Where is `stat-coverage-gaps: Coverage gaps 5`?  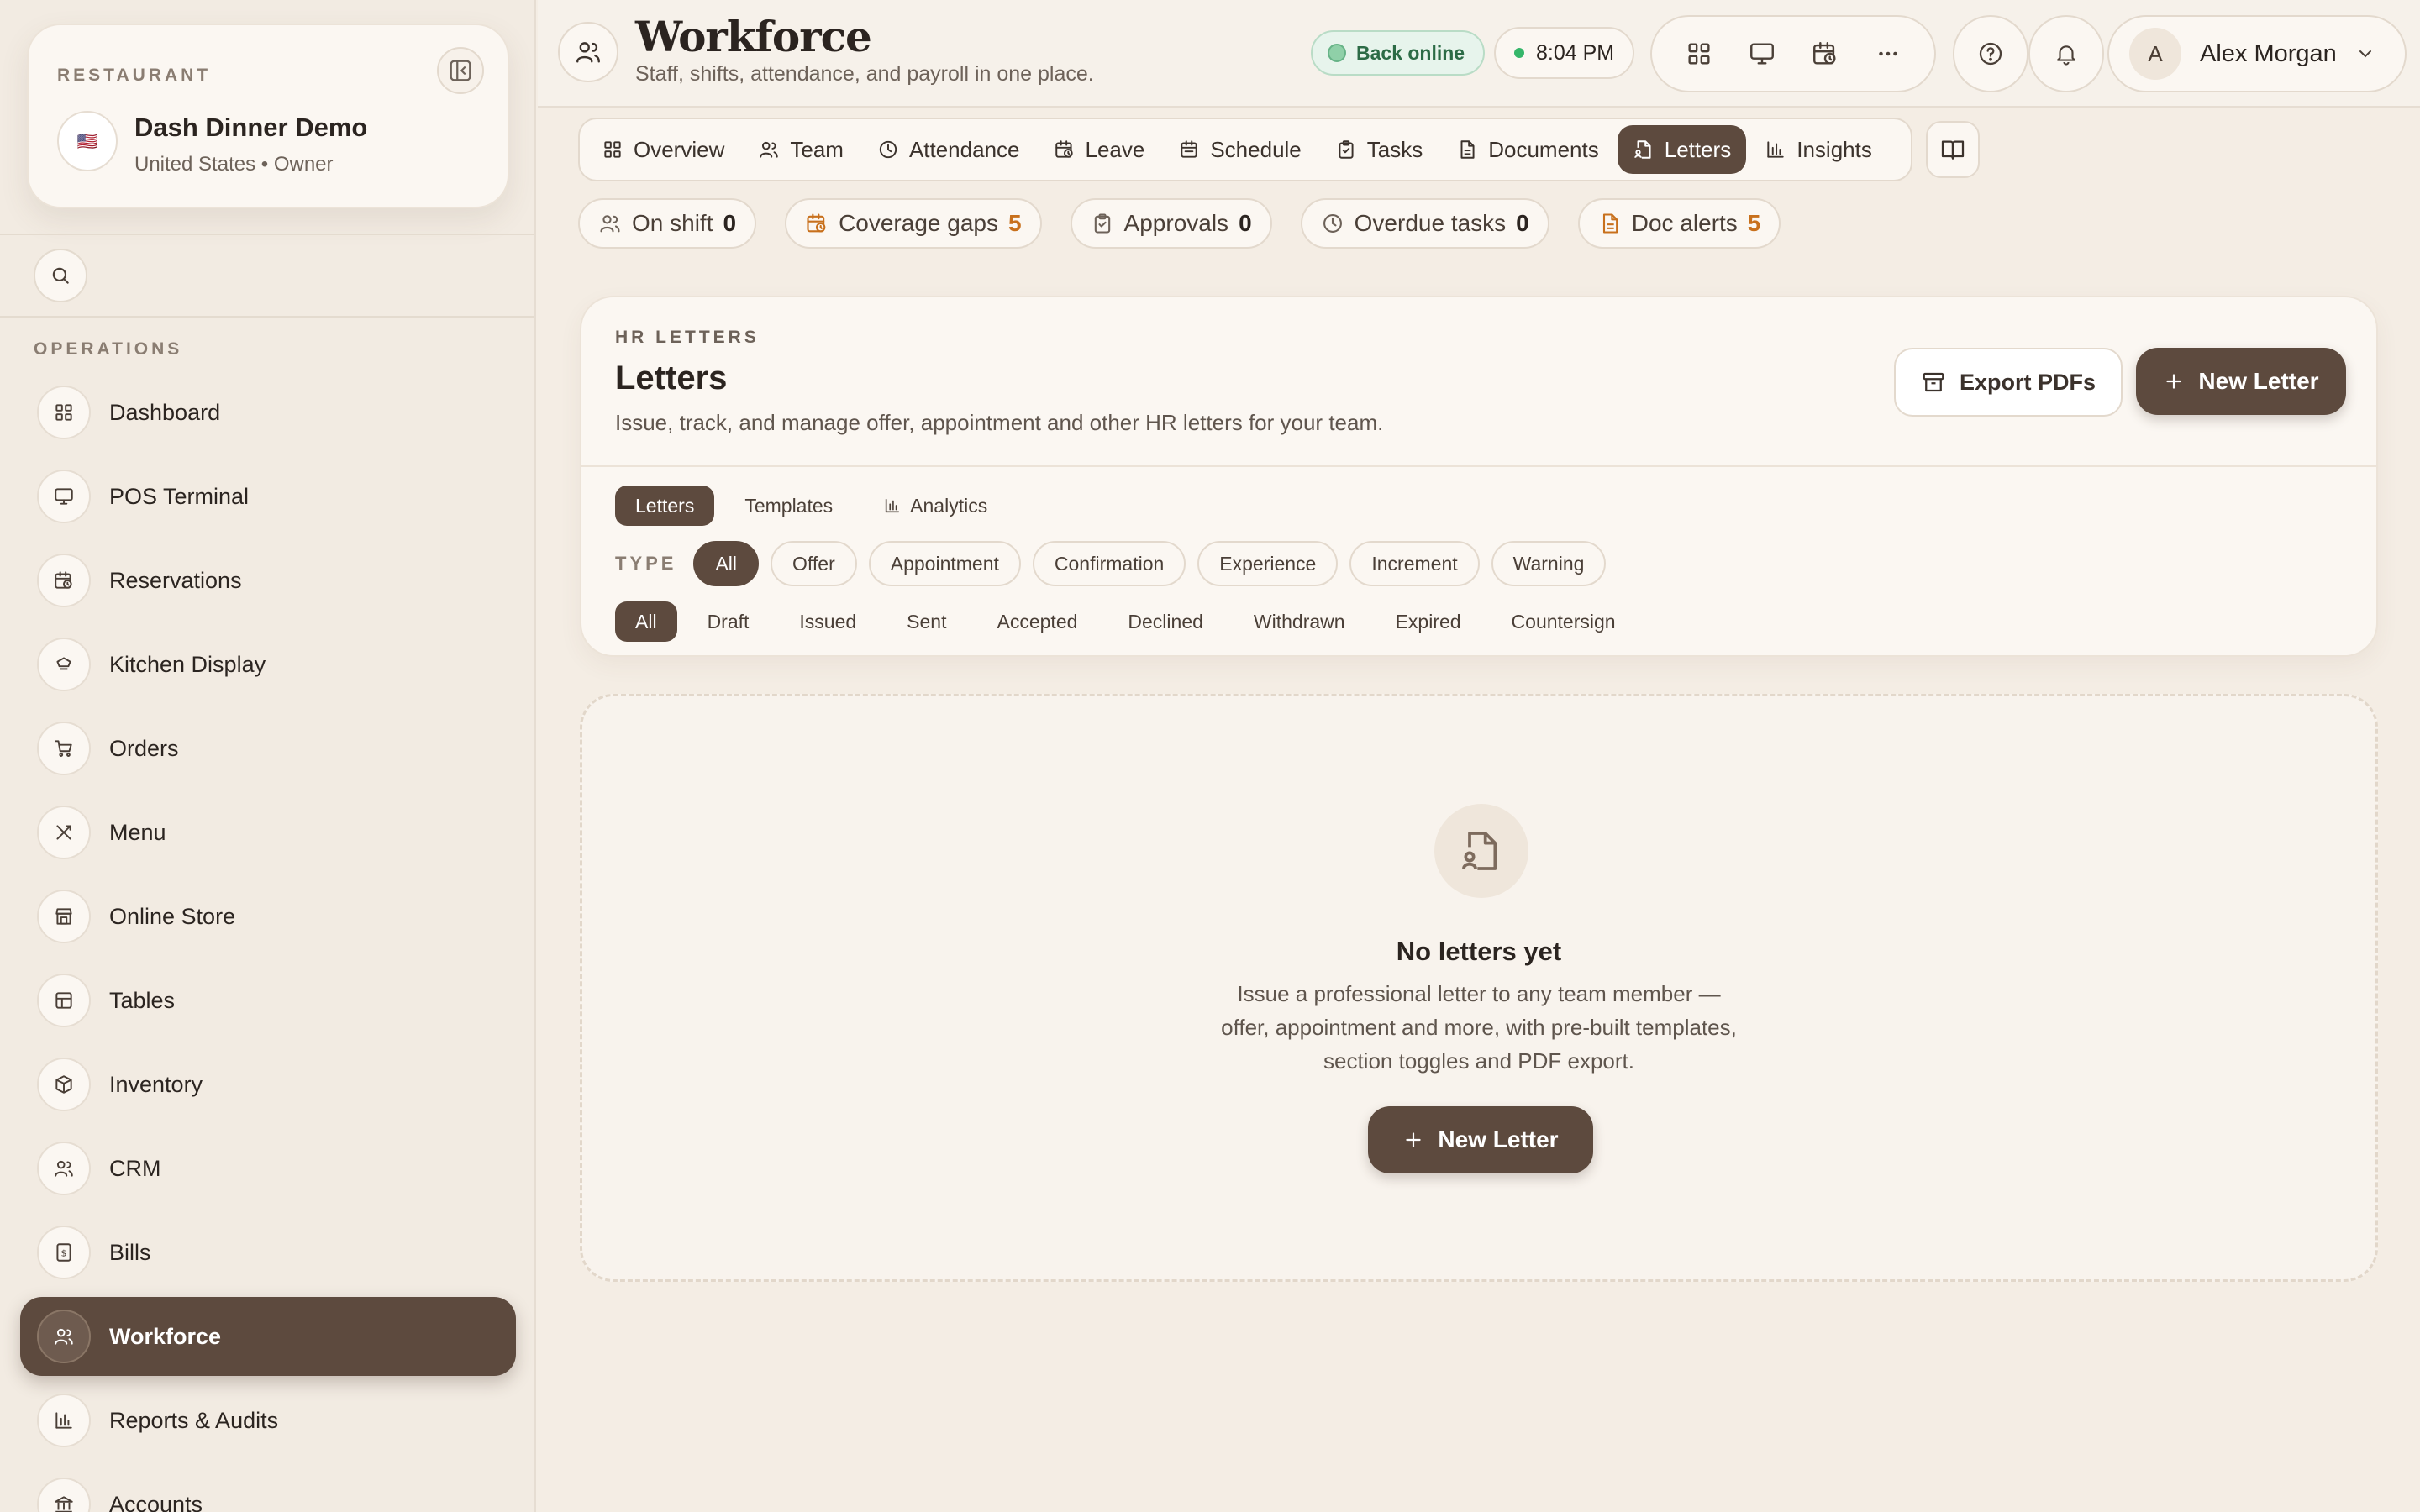
stat-coverage-gaps: Coverage gaps 5 is located at coordinates (913, 223).